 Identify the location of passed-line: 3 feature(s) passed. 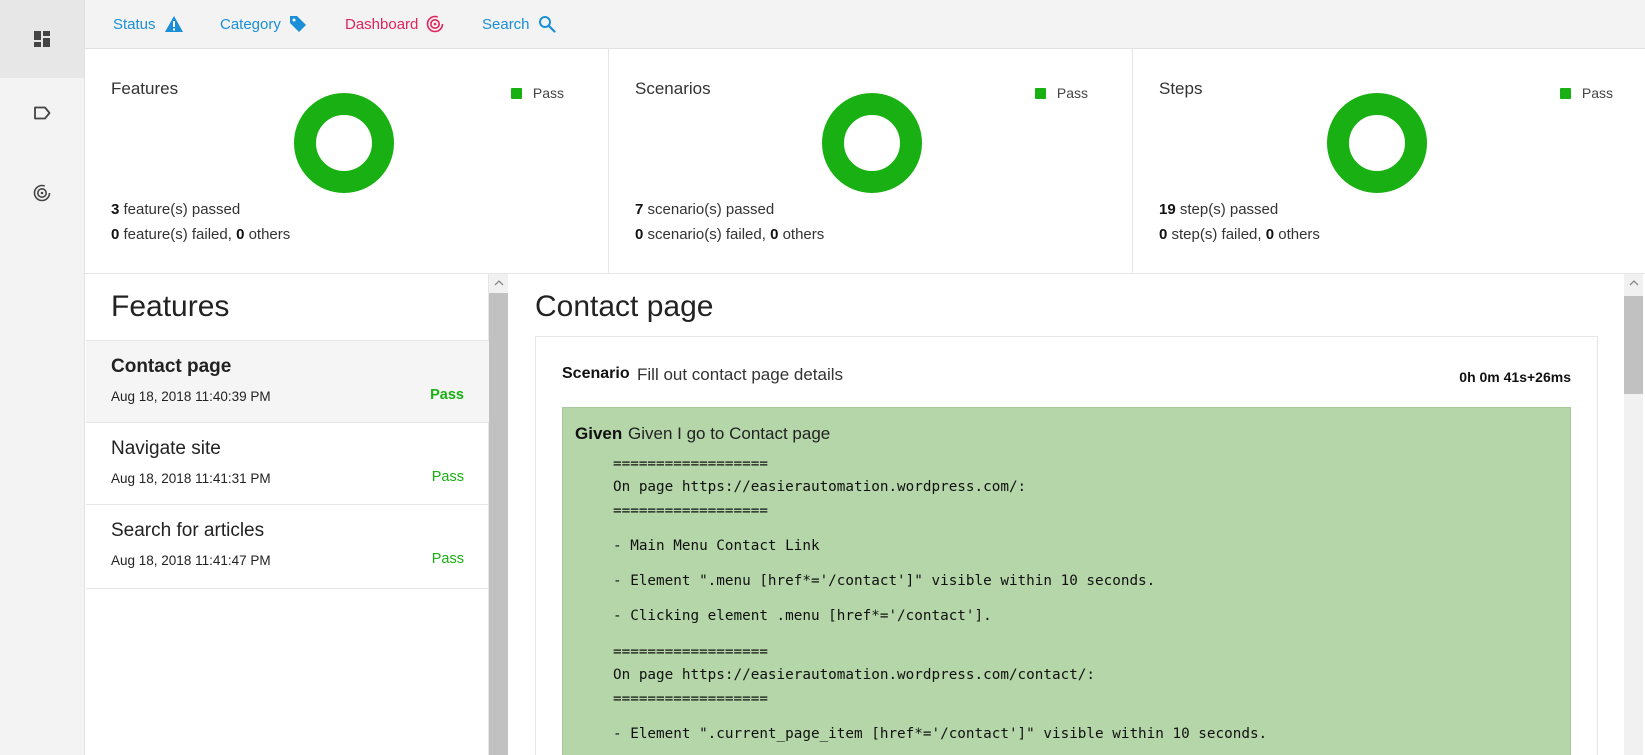
(175, 209).